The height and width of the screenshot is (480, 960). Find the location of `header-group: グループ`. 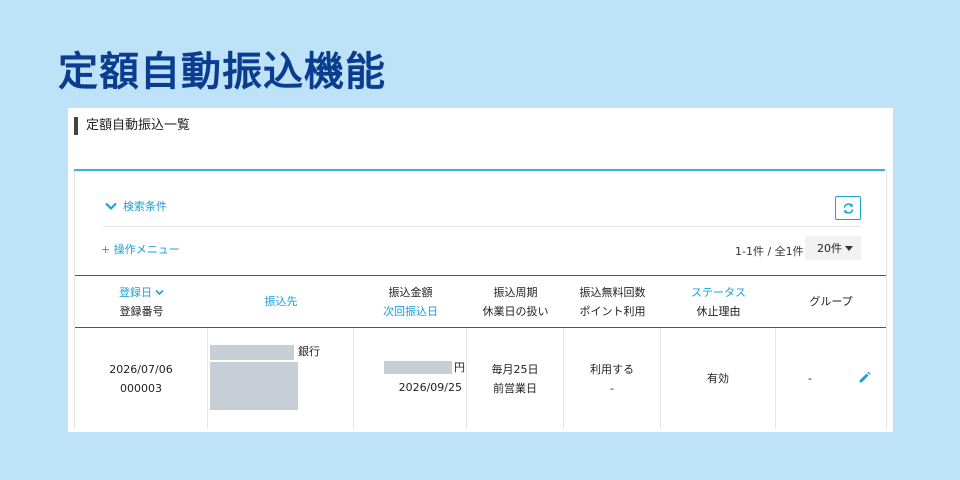

header-group: グループ is located at coordinates (831, 301).